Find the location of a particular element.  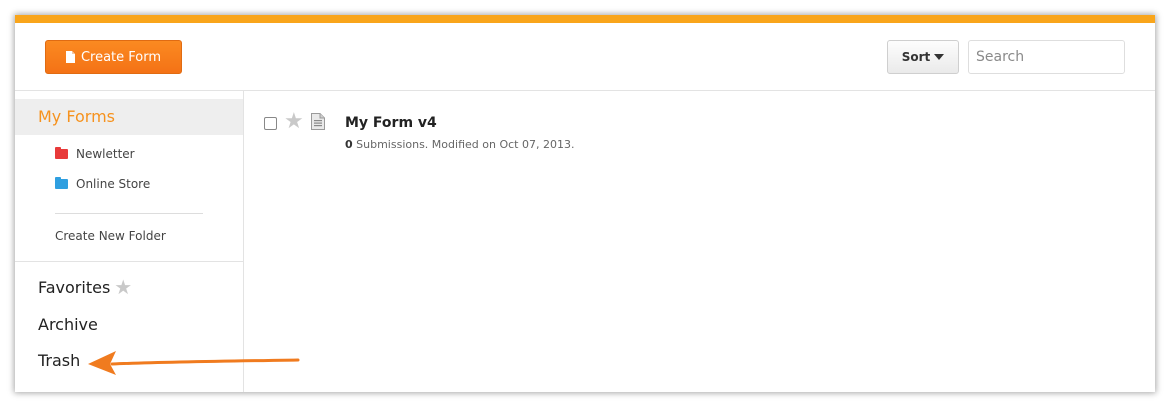

sidebar-item-archive: Archive is located at coordinates (68, 324).